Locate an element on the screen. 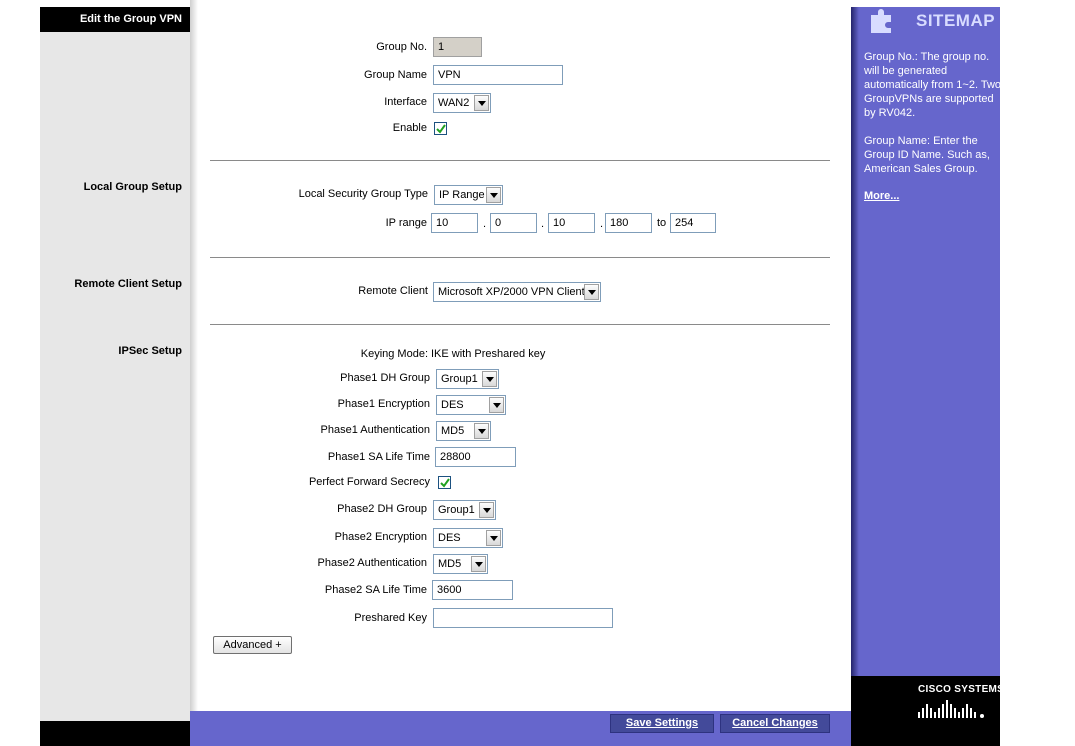  phase2-dh-label: Phase2 DH Group is located at coordinates (382, 509).